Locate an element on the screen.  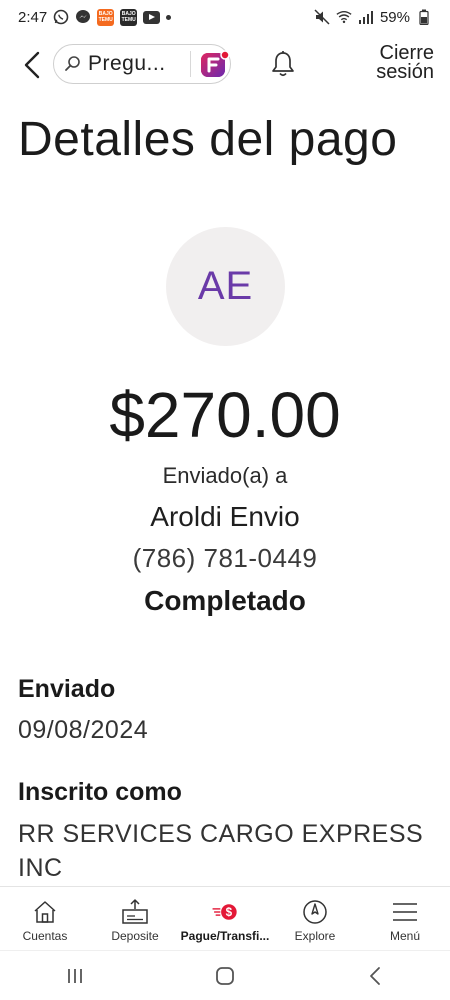
search-divider is located at coordinates (190, 64).